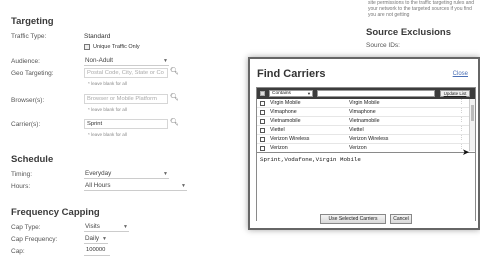 The image size is (480, 270). Describe the element at coordinates (26, 227) in the screenshot. I see `cap-type-label: Cap Type:` at that location.